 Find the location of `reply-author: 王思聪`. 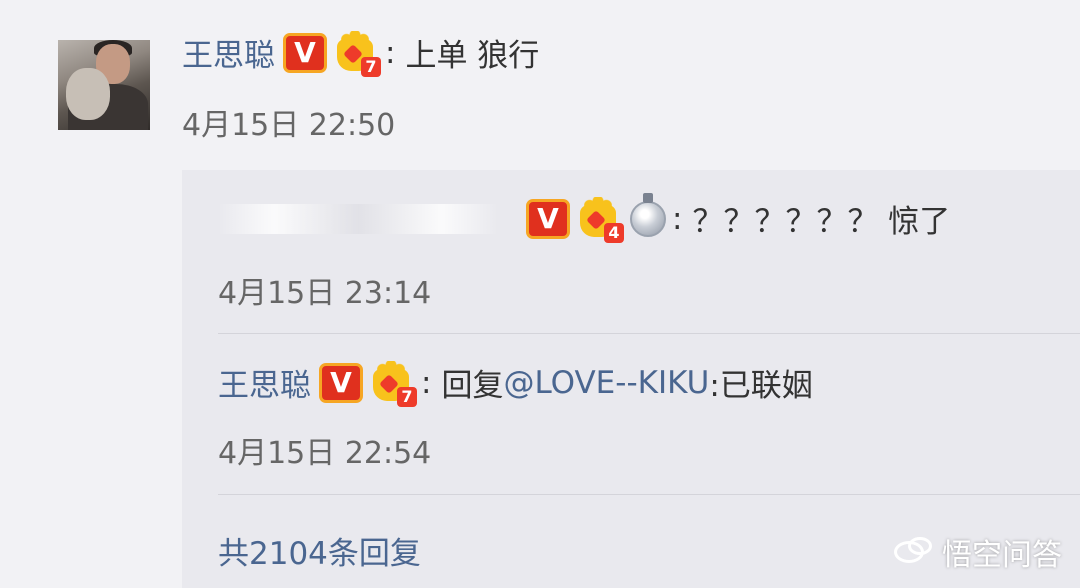

reply-author: 王思聪 is located at coordinates (264, 382).